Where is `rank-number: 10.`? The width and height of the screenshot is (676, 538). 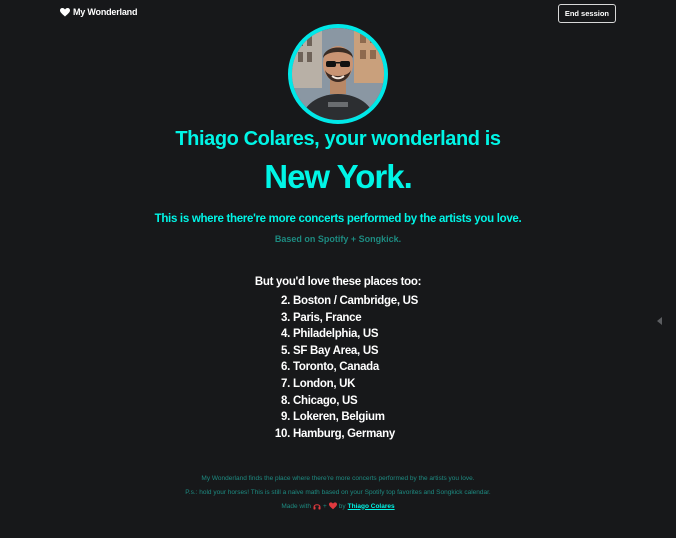
rank-number: 10. is located at coordinates (282, 433).